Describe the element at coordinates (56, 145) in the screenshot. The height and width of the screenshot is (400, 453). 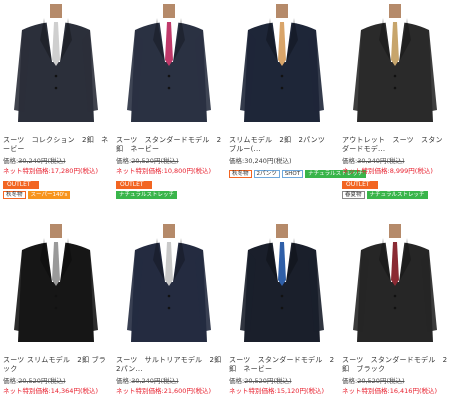
I see `product-name: スーツ コレクション 2釦 ネービー` at that location.